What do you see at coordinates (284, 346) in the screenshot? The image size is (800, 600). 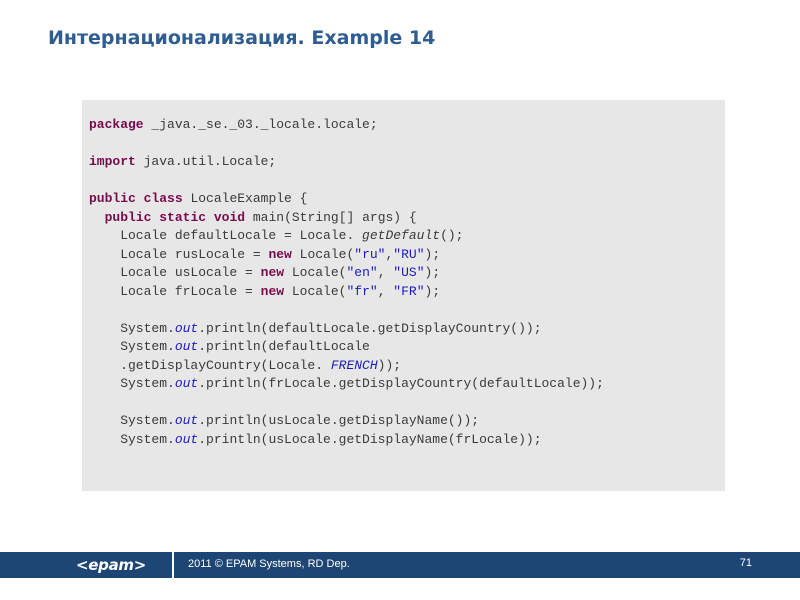 I see `code-token: .println(defaultLocale` at bounding box center [284, 346].